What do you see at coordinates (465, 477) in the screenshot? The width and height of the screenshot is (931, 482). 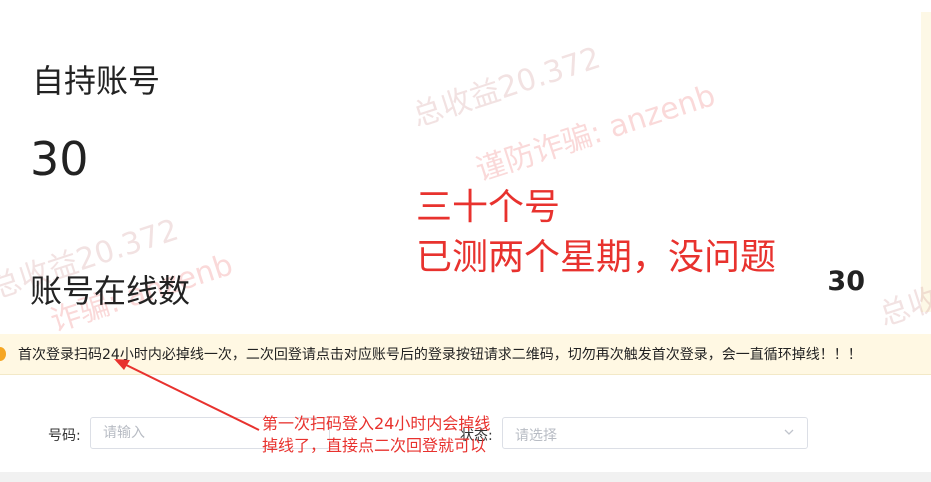 I see `table-header-strip` at bounding box center [465, 477].